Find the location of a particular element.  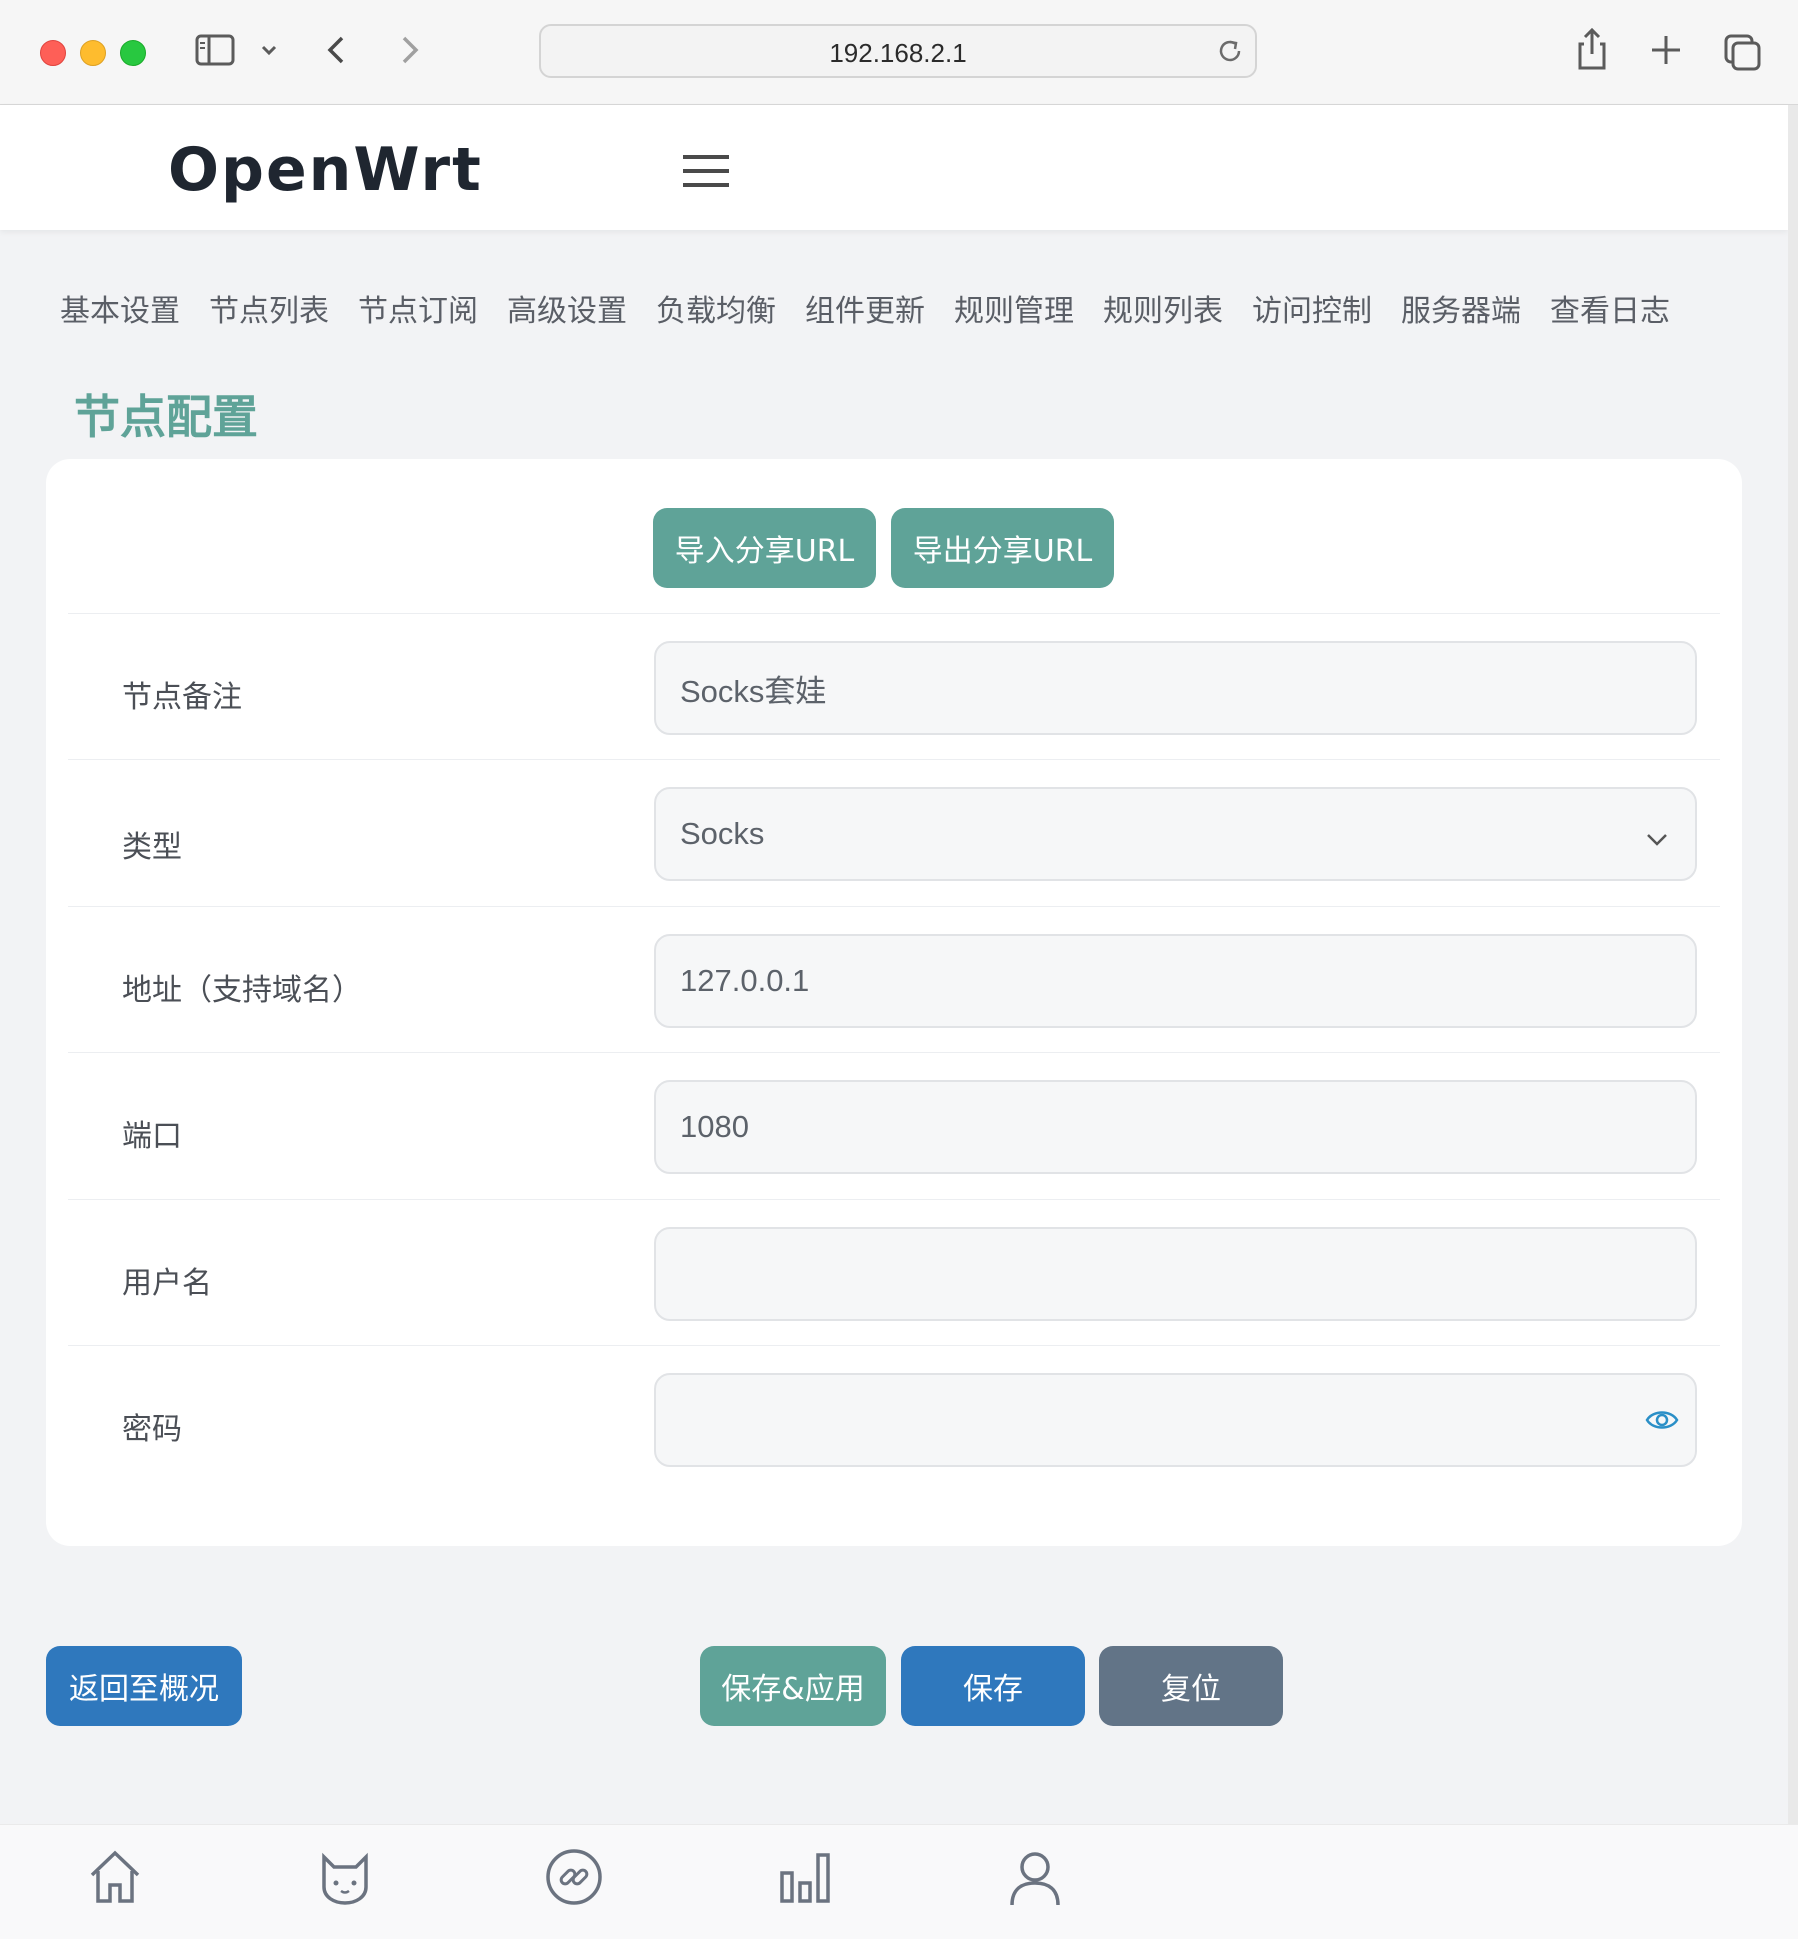

tab-advanced-settings: 高级设置 is located at coordinates (567, 308).